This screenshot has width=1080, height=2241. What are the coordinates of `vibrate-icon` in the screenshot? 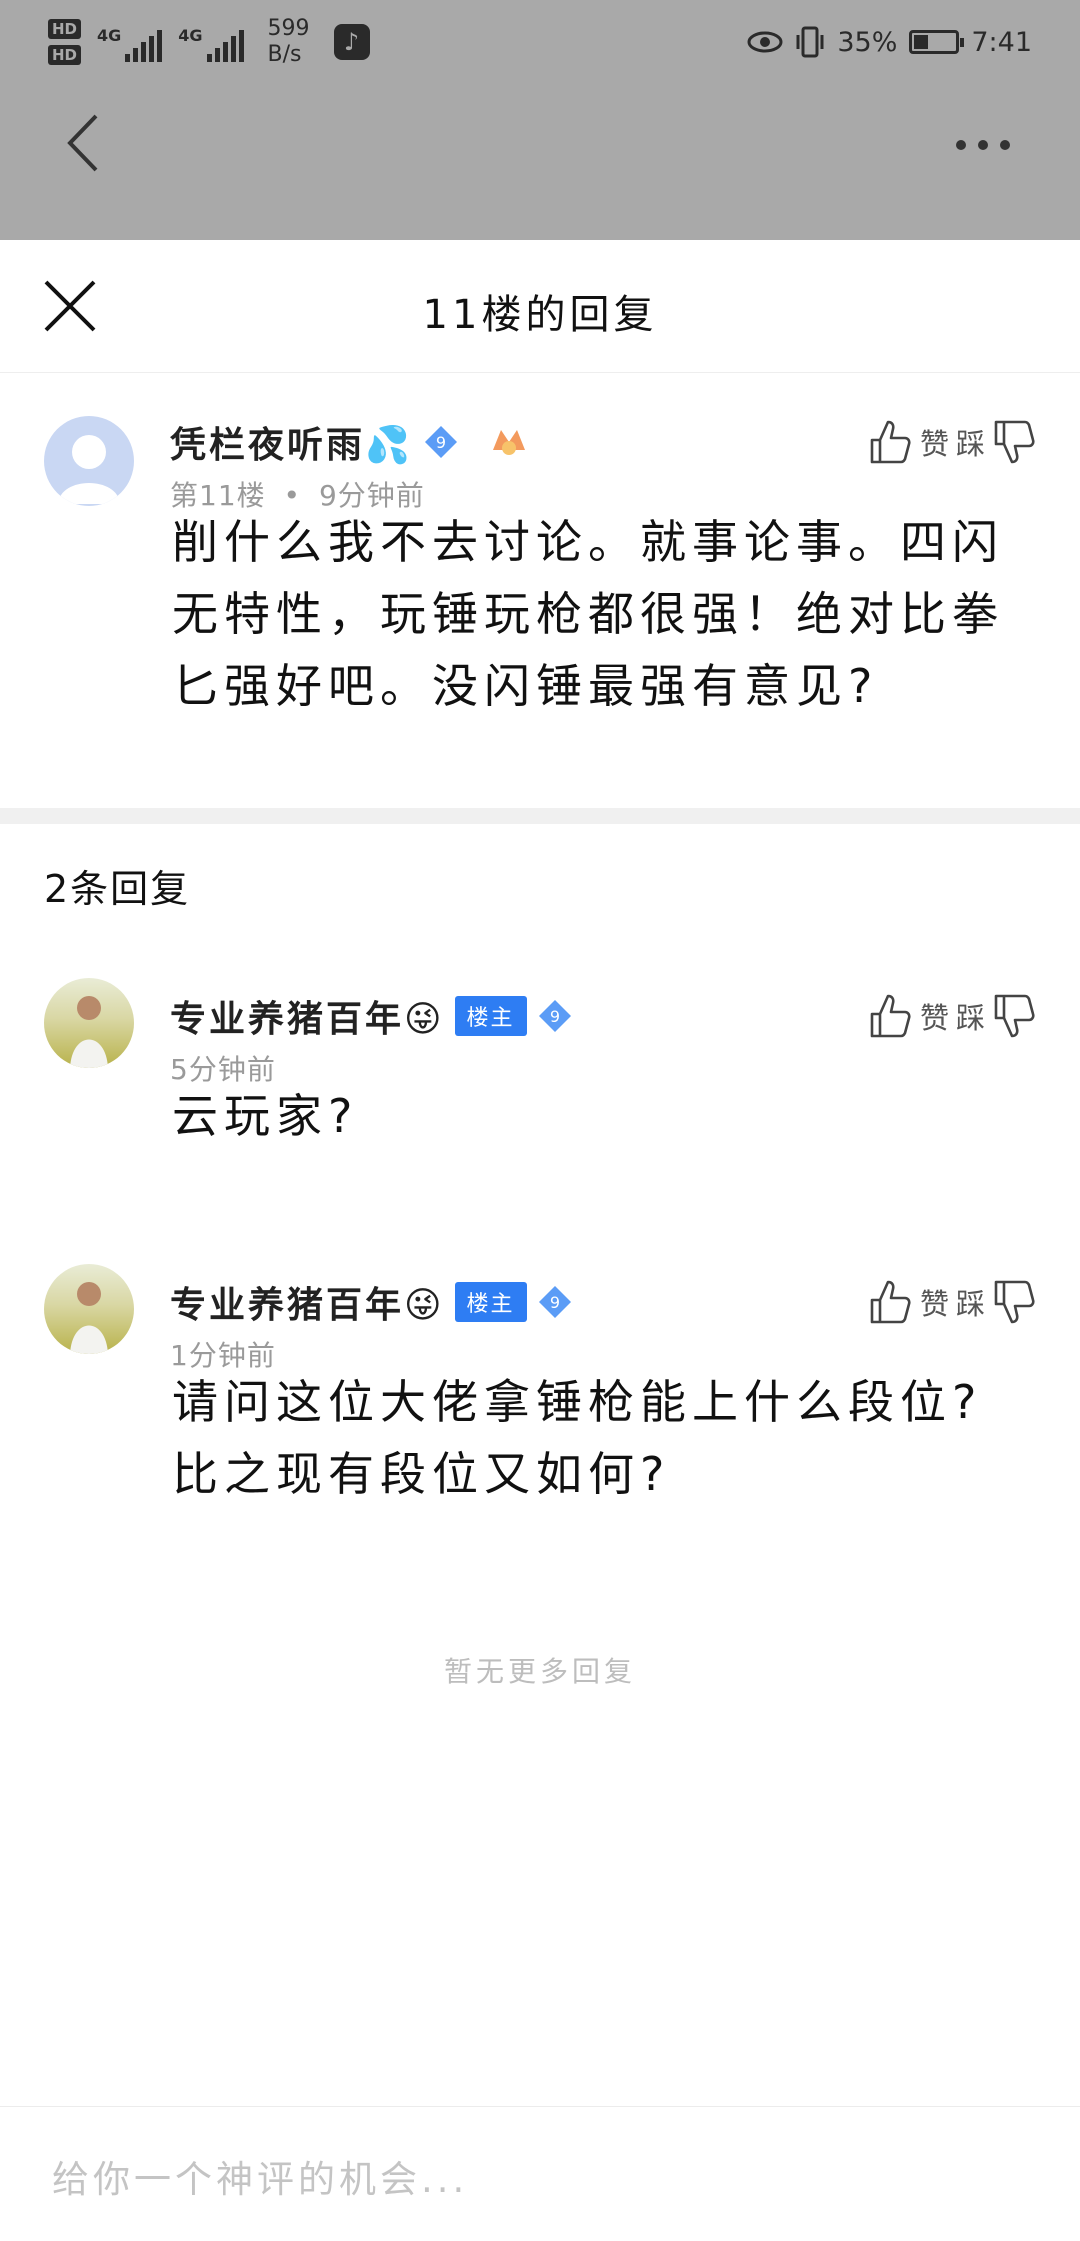 It's located at (810, 42).